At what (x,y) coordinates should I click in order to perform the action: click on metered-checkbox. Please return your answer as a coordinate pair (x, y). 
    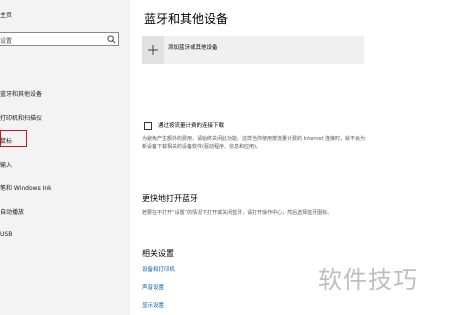
    Looking at the image, I should click on (148, 126).